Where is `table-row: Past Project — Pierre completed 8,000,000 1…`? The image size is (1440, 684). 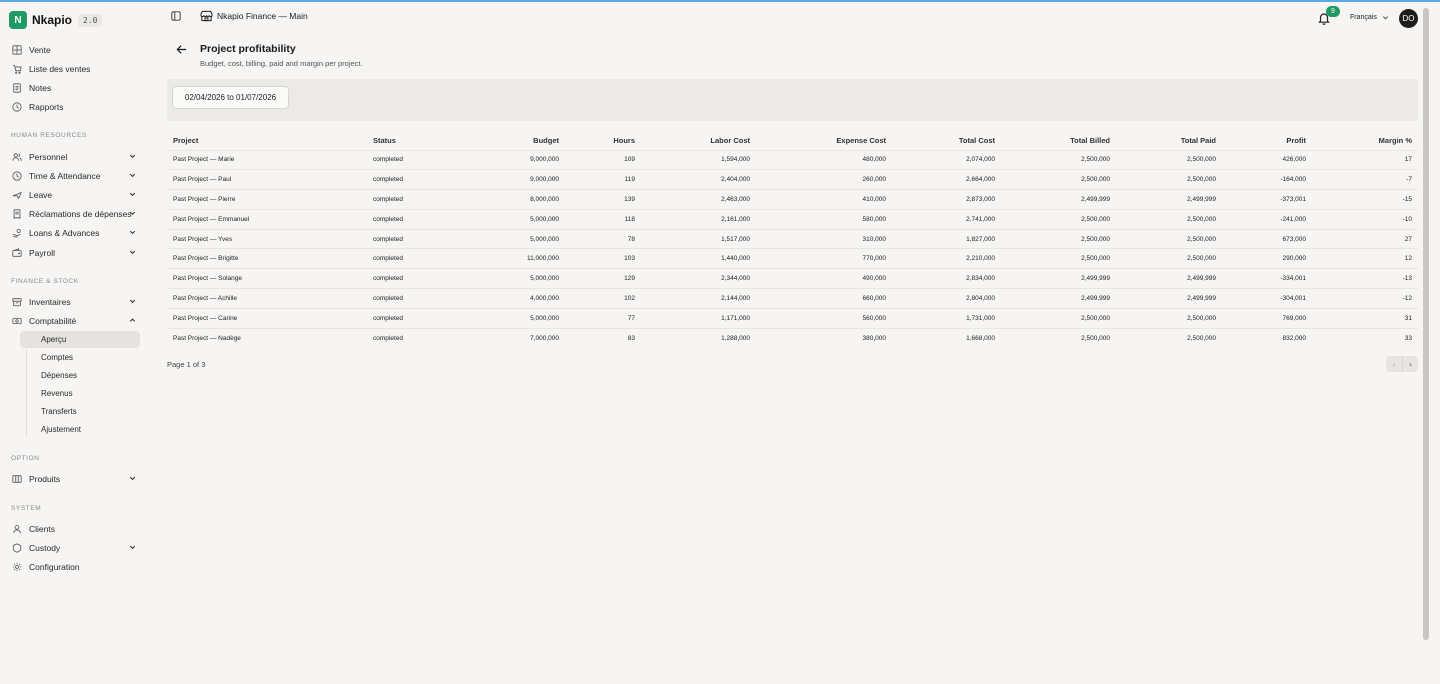
table-row: Past Project — Pierre completed 8,000,000 1… is located at coordinates (792, 199).